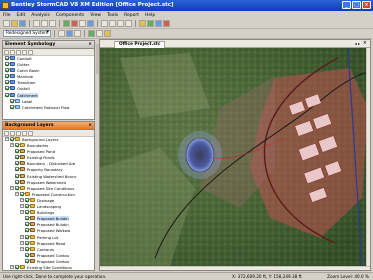 This screenshot has height=280, width=373. Describe the element at coordinates (356, 5) in the screenshot. I see `maximize-button: □` at that location.